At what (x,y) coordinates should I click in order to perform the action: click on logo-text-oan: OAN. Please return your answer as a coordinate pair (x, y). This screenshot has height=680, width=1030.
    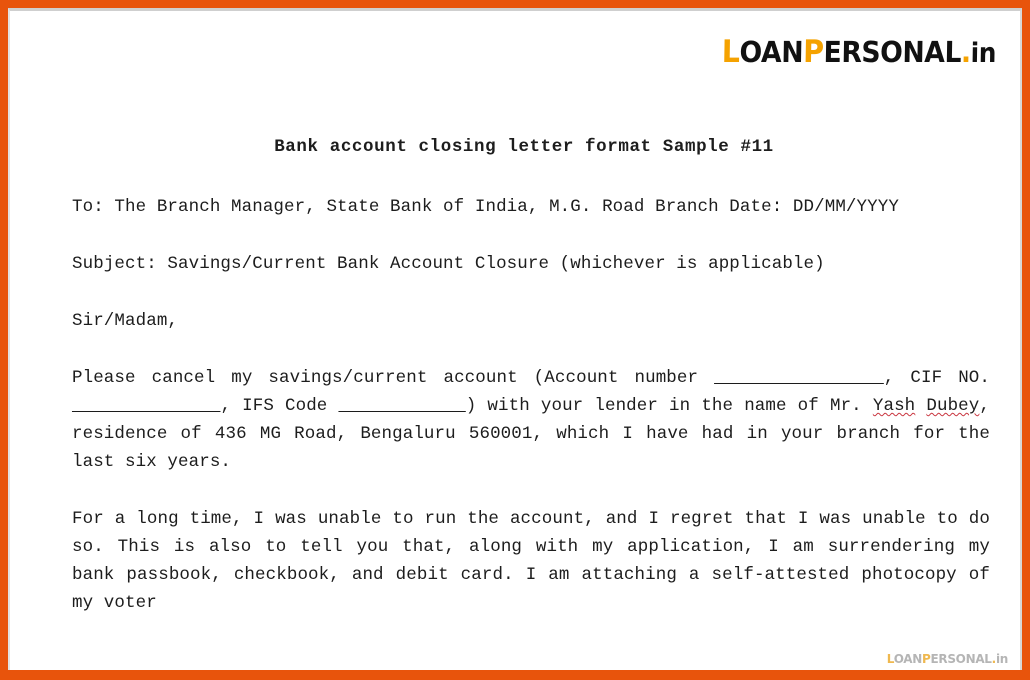
    Looking at the image, I should click on (771, 52).